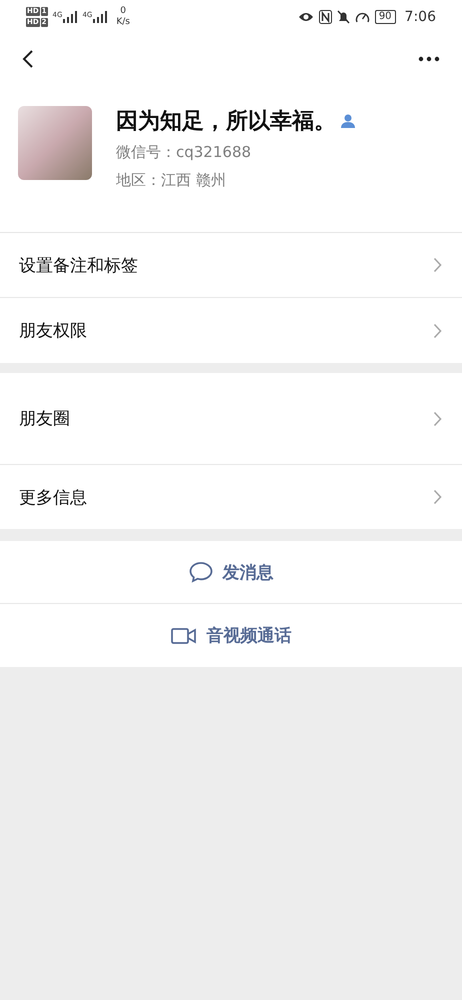  What do you see at coordinates (420, 17) in the screenshot?
I see `clock-time: 7:06` at bounding box center [420, 17].